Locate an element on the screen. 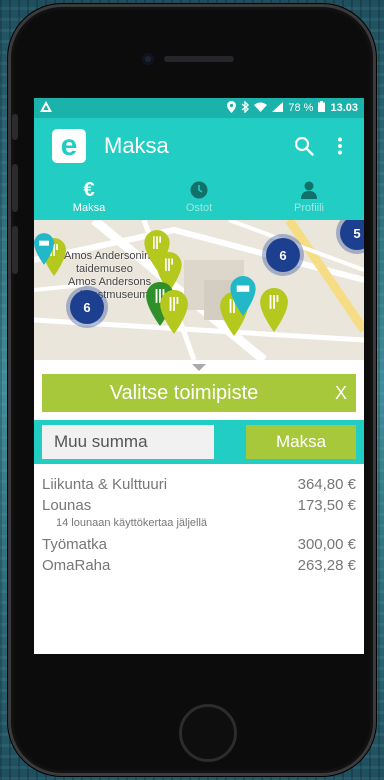 The height and width of the screenshot is (780, 384). balance-amount: 173,50 € is located at coordinates (326, 505).